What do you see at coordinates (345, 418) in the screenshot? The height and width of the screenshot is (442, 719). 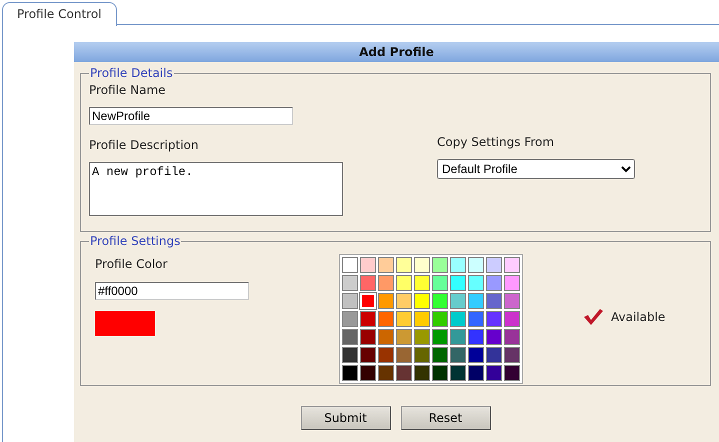 I see `form-button: Submit` at bounding box center [345, 418].